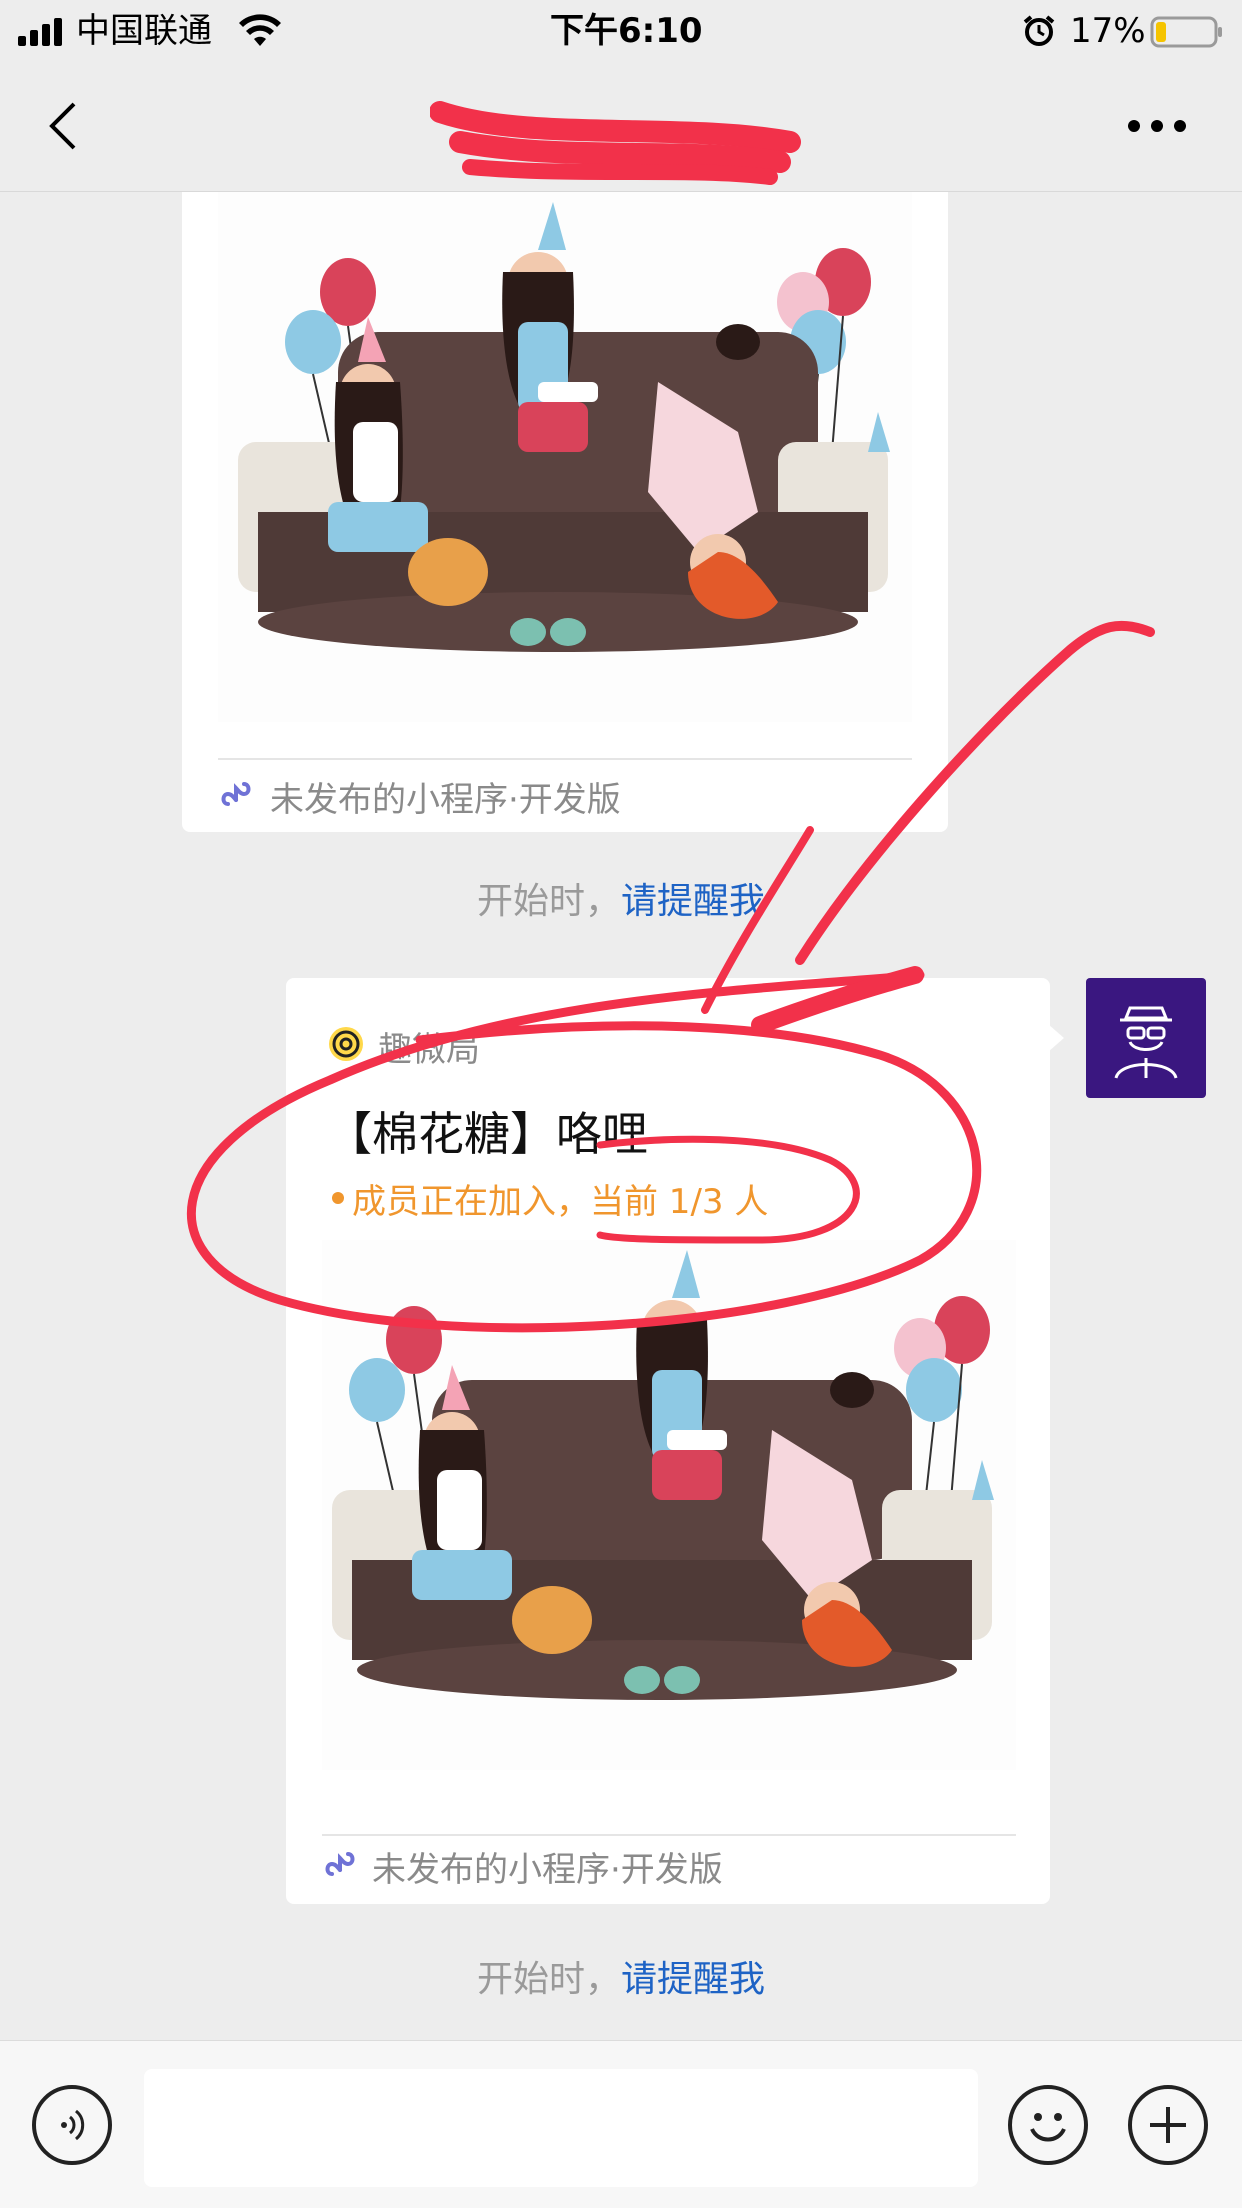 Image resolution: width=1242 pixels, height=2208 pixels. Describe the element at coordinates (144, 31) in the screenshot. I see `carrier-label: 中国联通` at that location.